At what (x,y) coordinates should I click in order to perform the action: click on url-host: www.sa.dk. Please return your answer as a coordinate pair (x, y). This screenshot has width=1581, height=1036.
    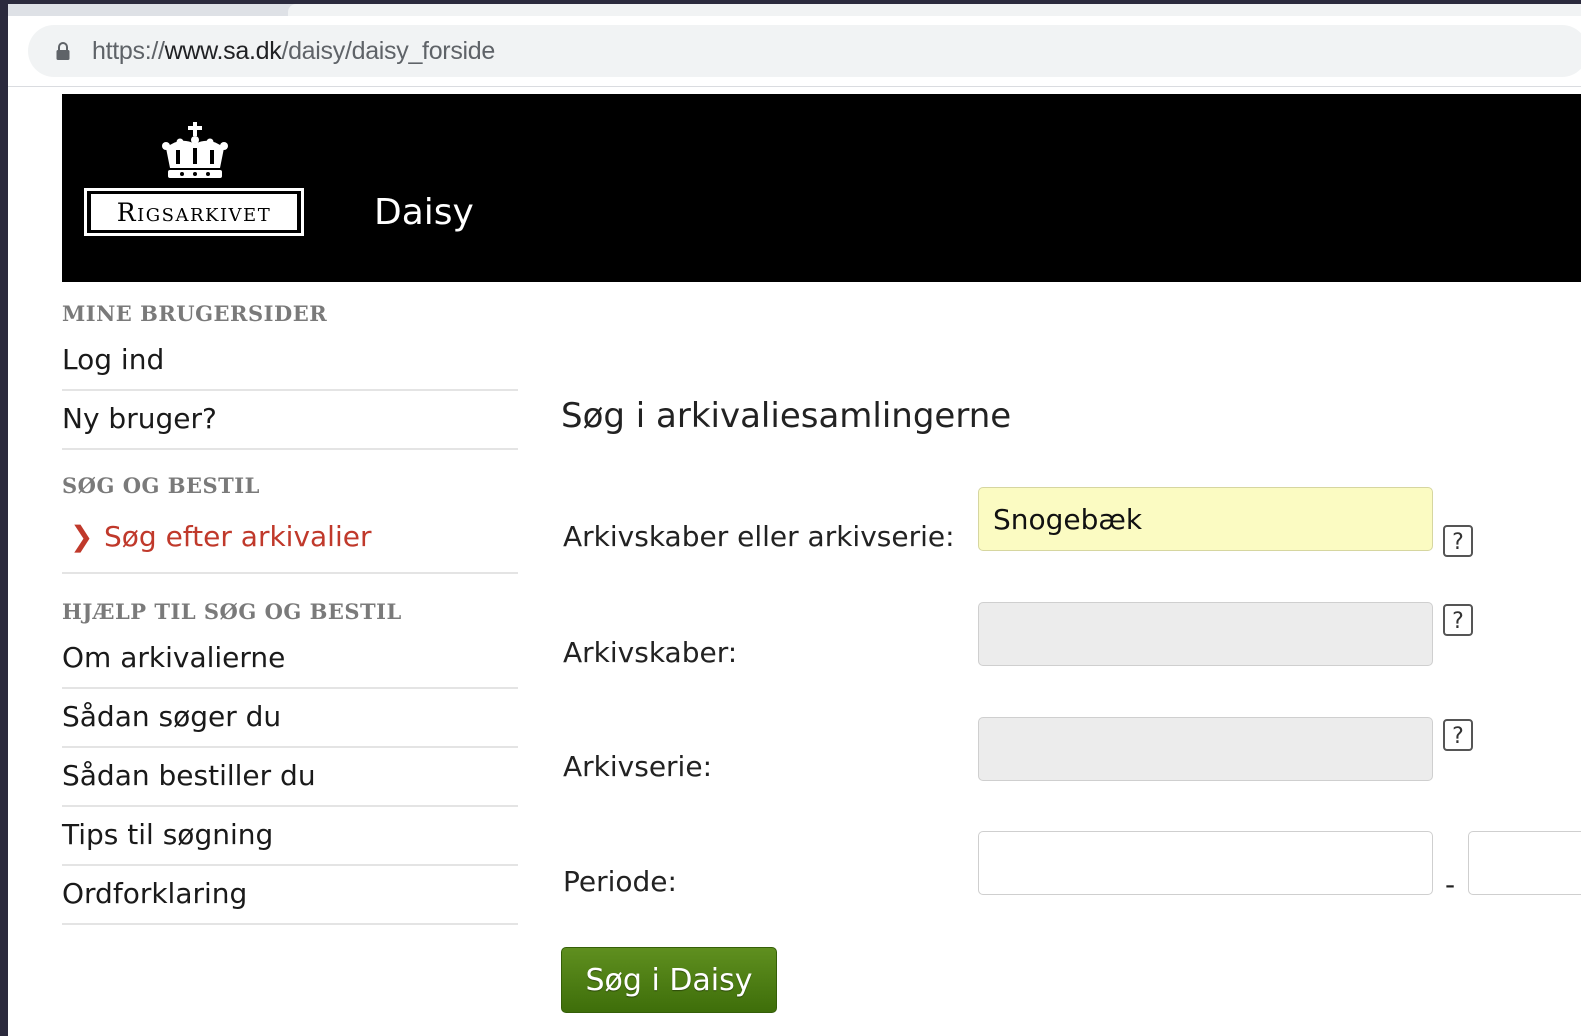
    Looking at the image, I should click on (223, 51).